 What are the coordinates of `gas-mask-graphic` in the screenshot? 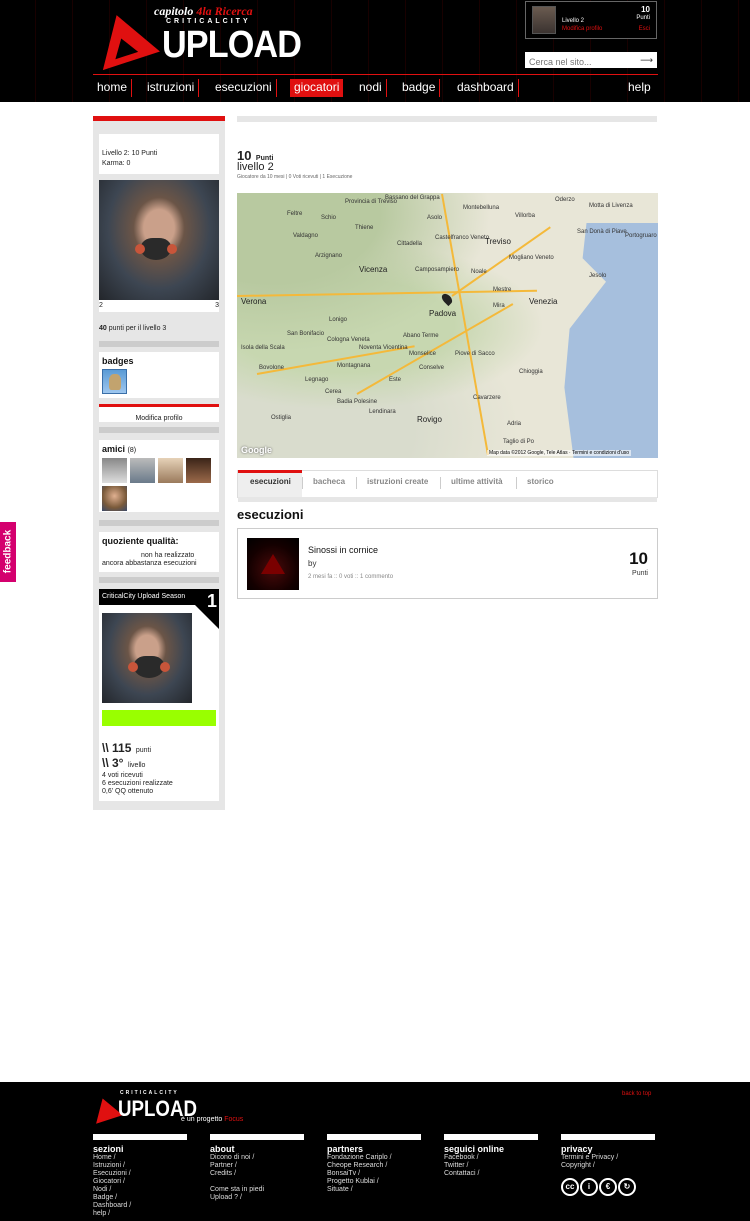 It's located at (156, 248).